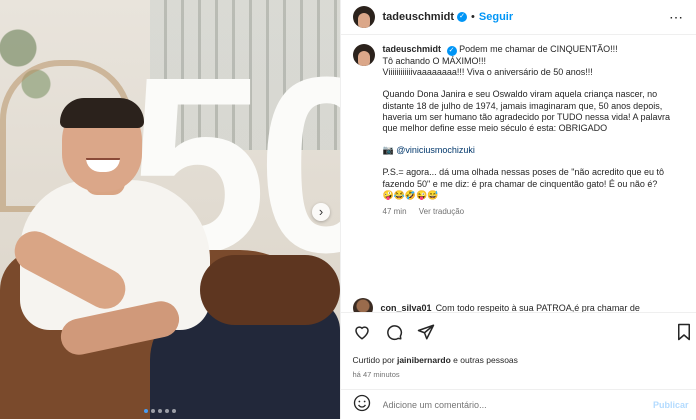 The width and height of the screenshot is (696, 420). Describe the element at coordinates (518, 17) in the screenshot. I see `post-header: tadeuschmidt ✓ • Seguir ⋯` at that location.